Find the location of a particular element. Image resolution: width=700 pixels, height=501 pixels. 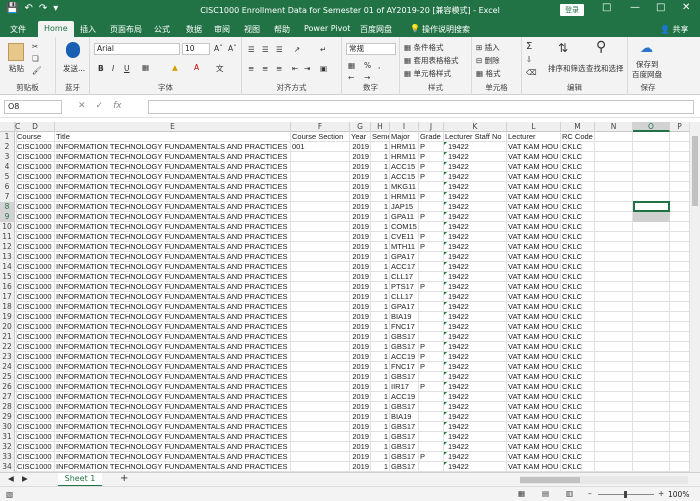

cell: Lecturer Staff No is located at coordinates (475, 137).